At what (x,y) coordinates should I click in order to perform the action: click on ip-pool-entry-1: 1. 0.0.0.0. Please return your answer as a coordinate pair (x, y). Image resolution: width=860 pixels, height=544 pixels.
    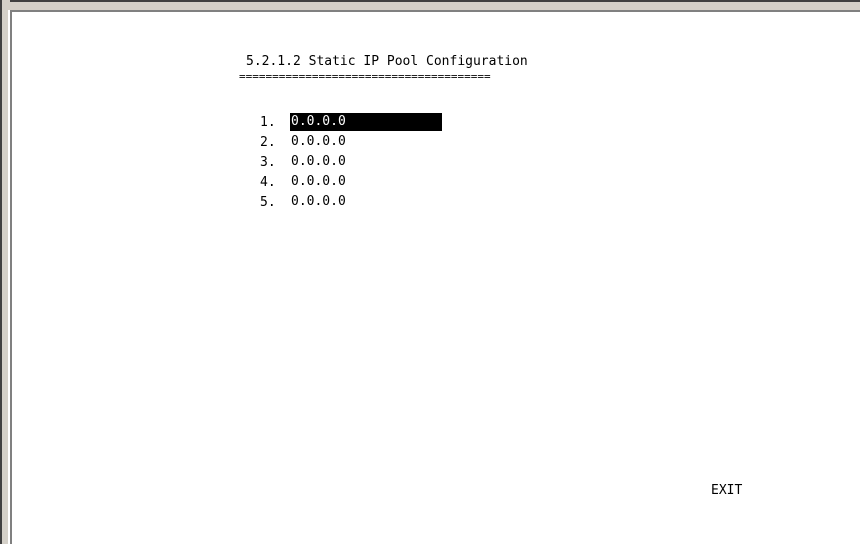
    Looking at the image, I should click on (351, 122).